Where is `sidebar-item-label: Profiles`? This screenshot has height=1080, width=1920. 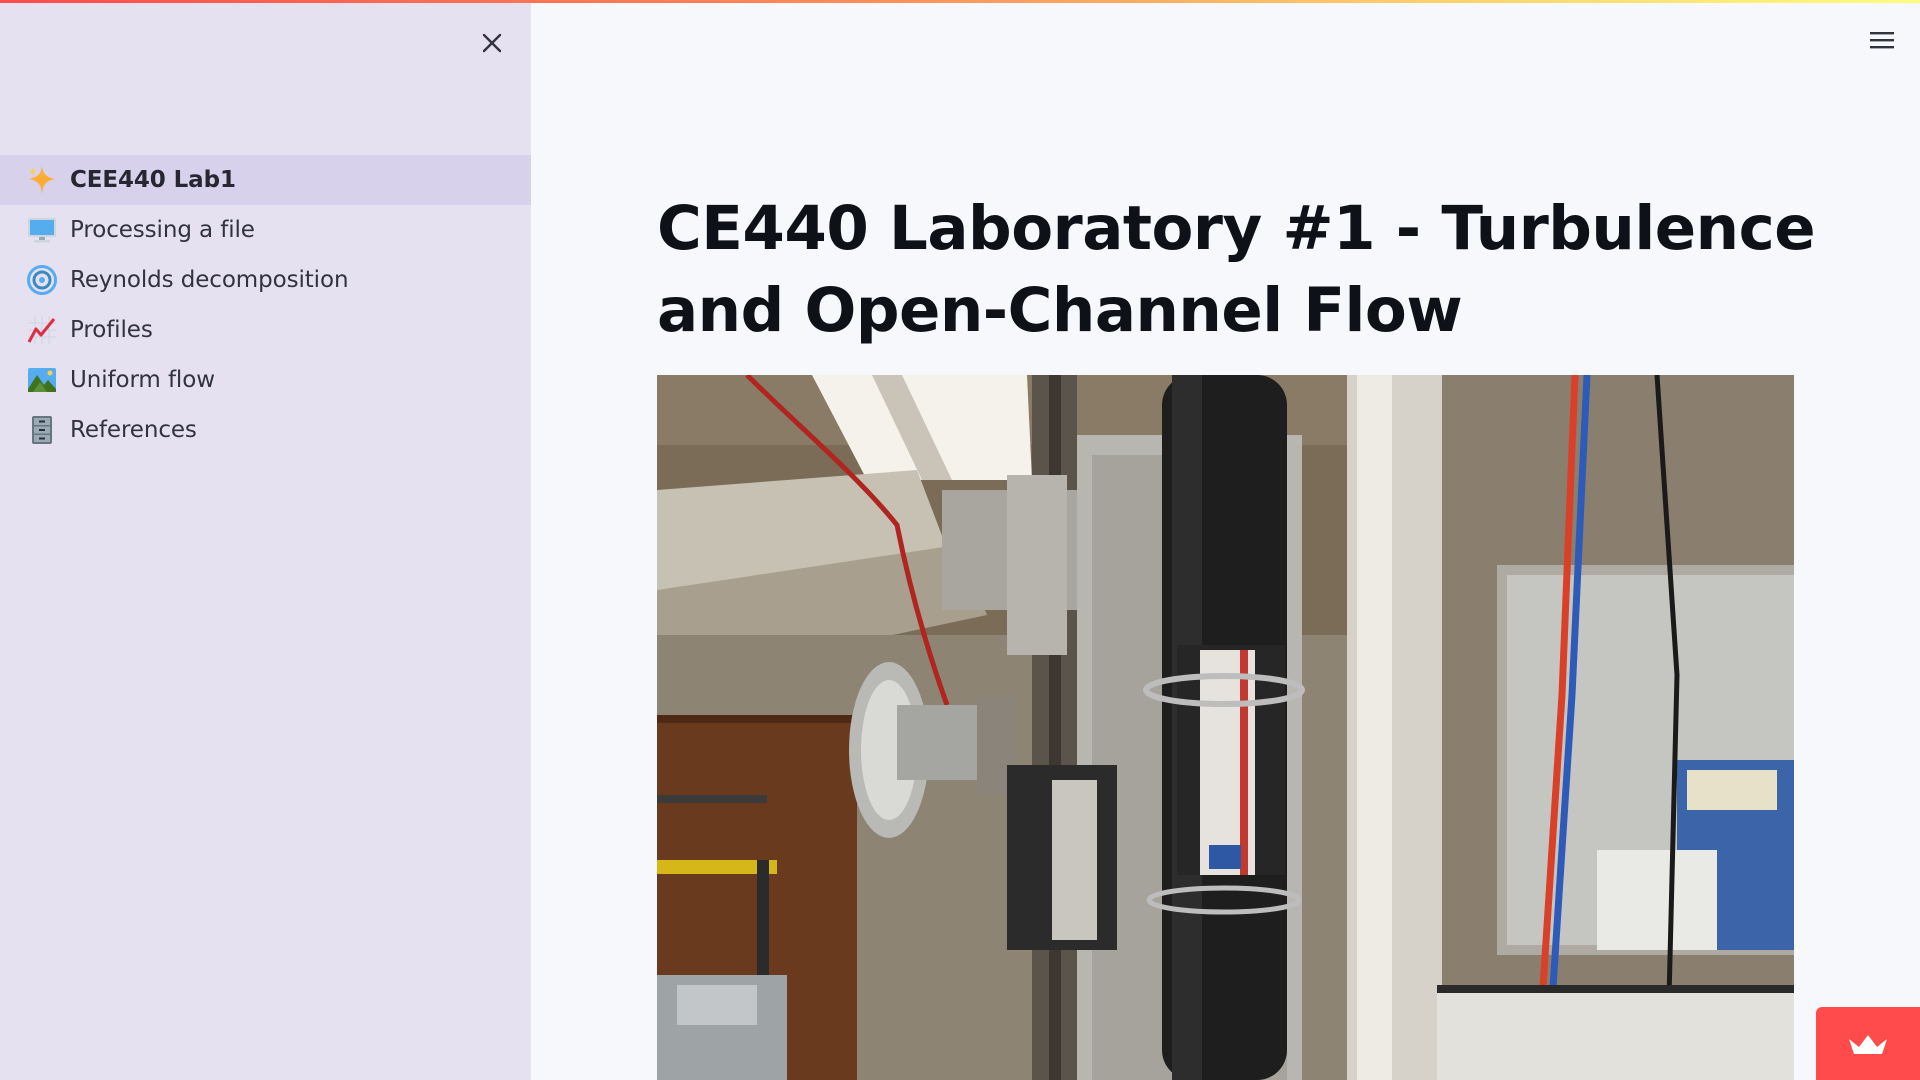
sidebar-item-label: Profiles is located at coordinates (111, 330).